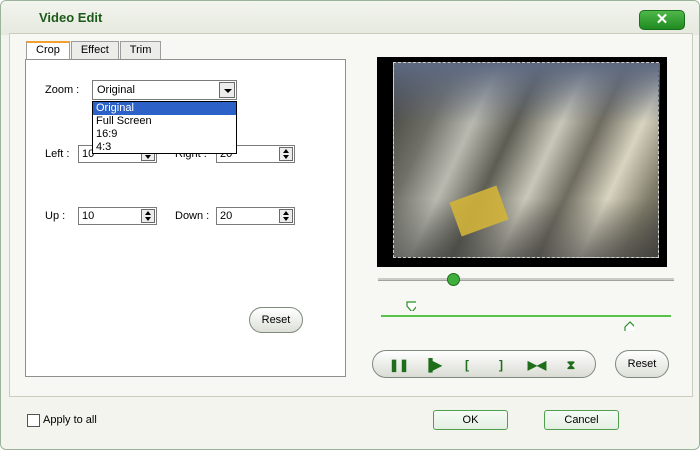  I want to click on up-label: Up :, so click(55, 216).